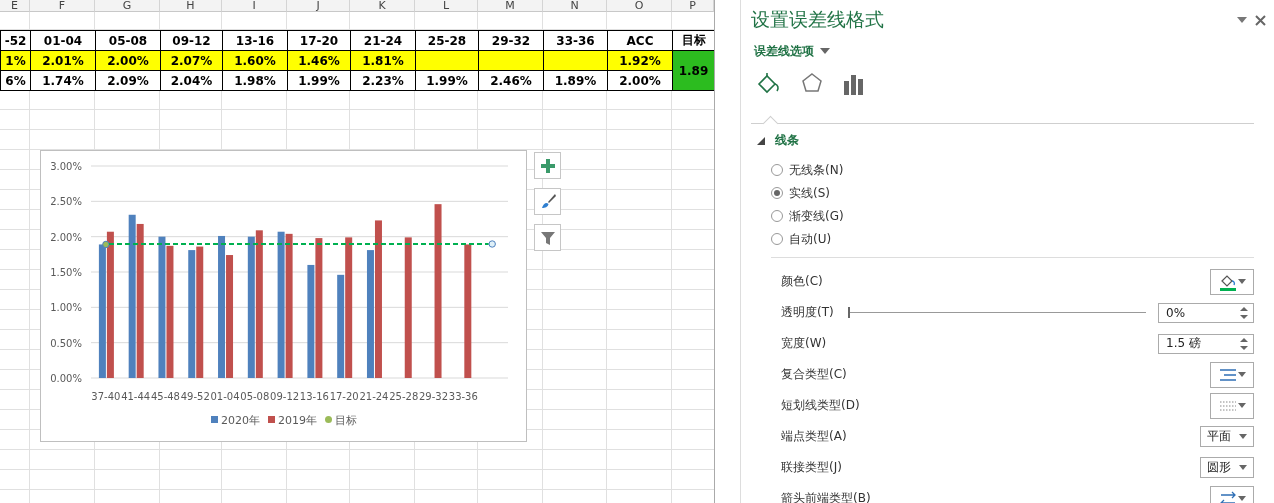 This screenshot has width=1274, height=503. What do you see at coordinates (191, 80) in the screenshot?
I see `table-cell: 2.04%` at bounding box center [191, 80].